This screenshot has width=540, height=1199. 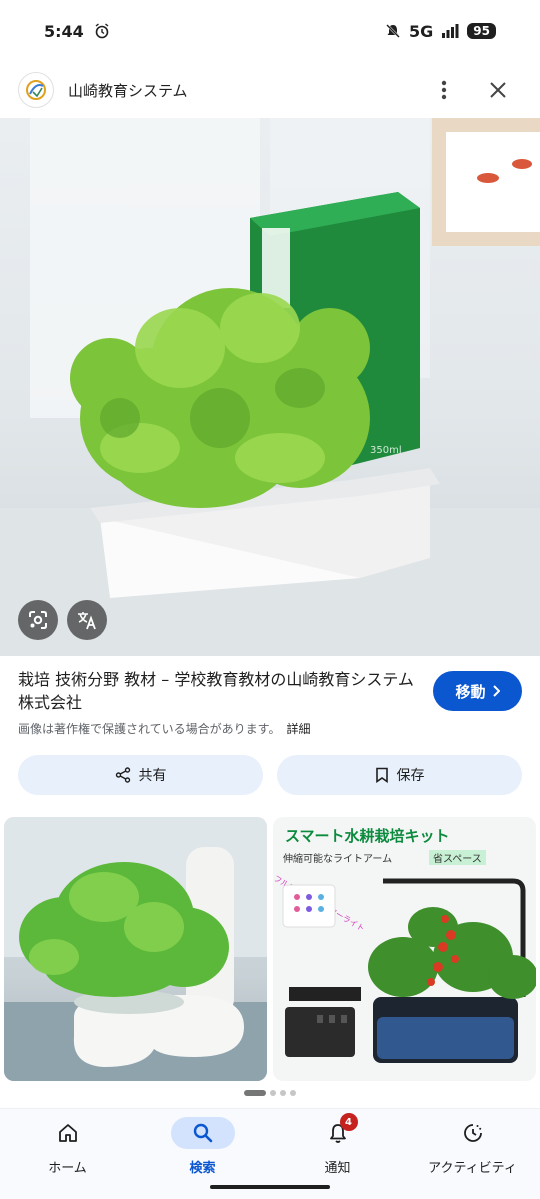 I want to click on signal-icon, so click(x=450, y=31).